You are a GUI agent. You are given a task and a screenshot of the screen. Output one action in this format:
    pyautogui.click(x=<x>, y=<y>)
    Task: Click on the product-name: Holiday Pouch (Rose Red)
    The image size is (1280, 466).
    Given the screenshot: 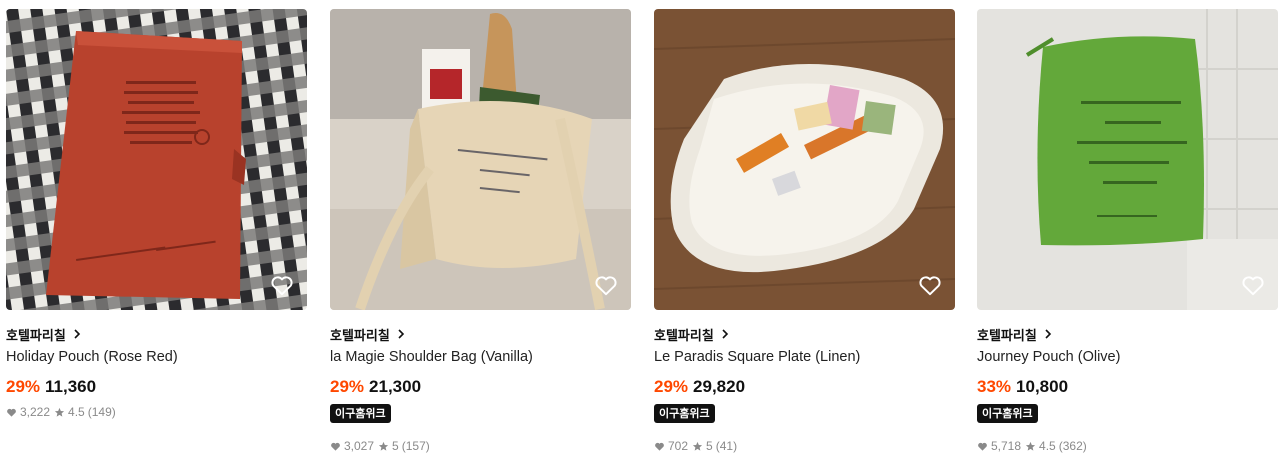 What is the action you would take?
    pyautogui.click(x=156, y=357)
    